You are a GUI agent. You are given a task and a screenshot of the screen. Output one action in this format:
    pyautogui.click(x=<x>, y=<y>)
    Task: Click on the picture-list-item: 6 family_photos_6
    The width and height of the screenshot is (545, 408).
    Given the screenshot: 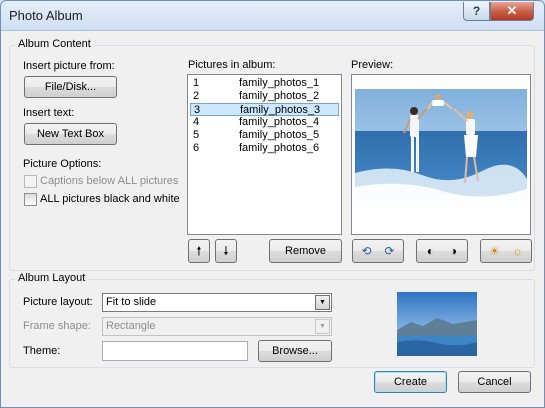 What is the action you would take?
    pyautogui.click(x=264, y=148)
    